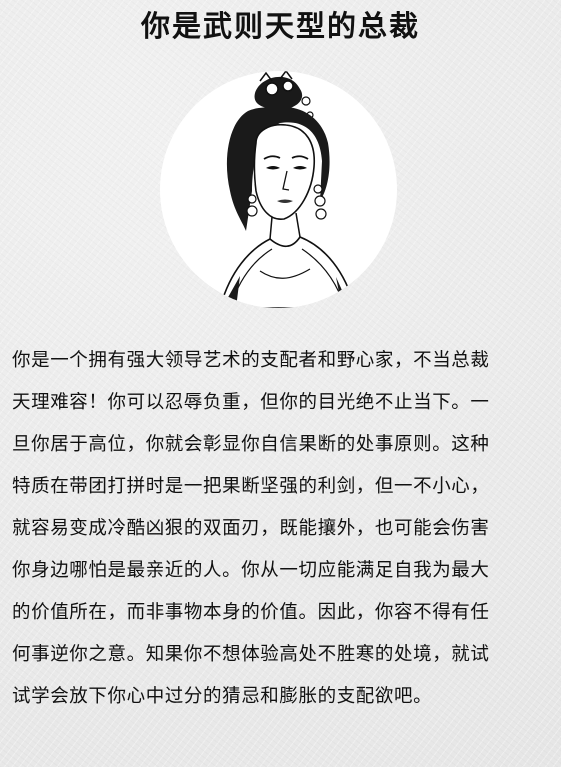  What do you see at coordinates (222, 696) in the screenshot?
I see `description-line: 试学会放下你心中过分的猜忌和膨胀的支配欲吧。` at bounding box center [222, 696].